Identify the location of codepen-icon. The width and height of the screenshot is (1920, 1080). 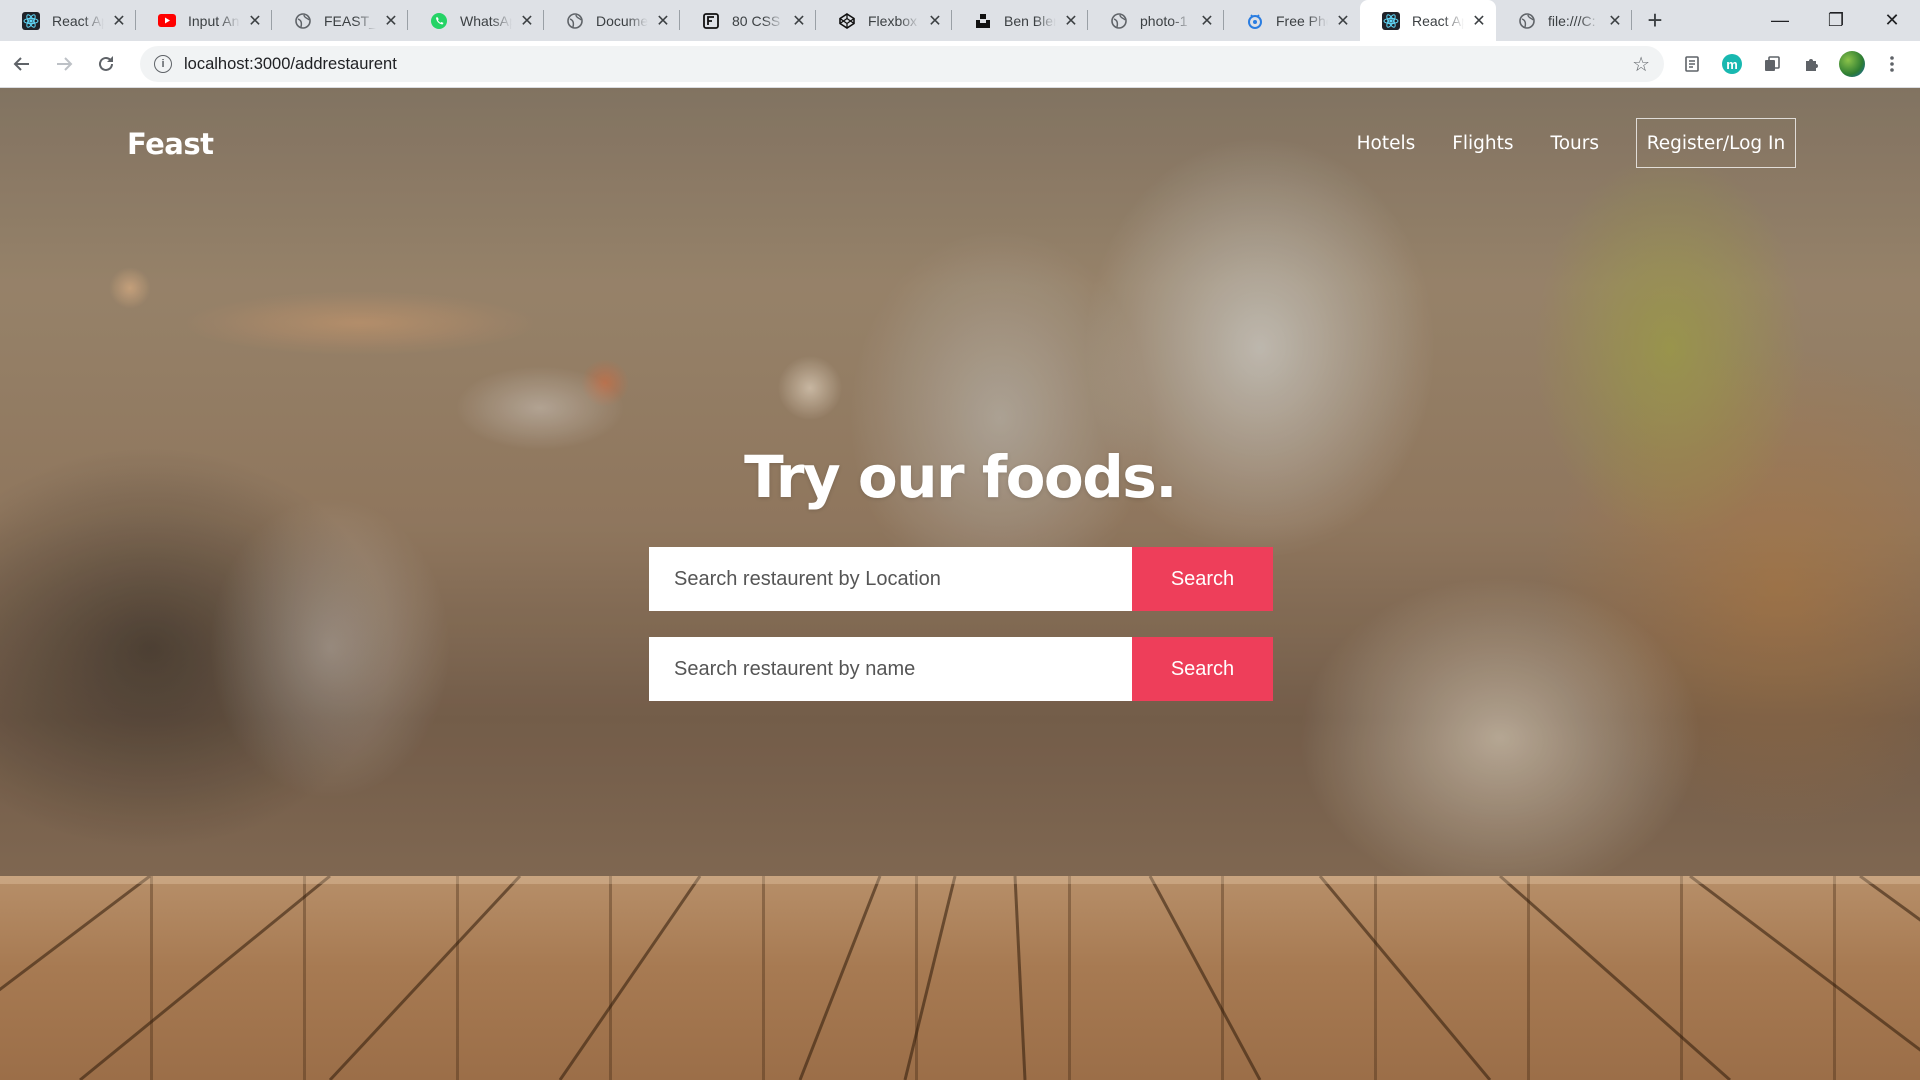
(847, 21).